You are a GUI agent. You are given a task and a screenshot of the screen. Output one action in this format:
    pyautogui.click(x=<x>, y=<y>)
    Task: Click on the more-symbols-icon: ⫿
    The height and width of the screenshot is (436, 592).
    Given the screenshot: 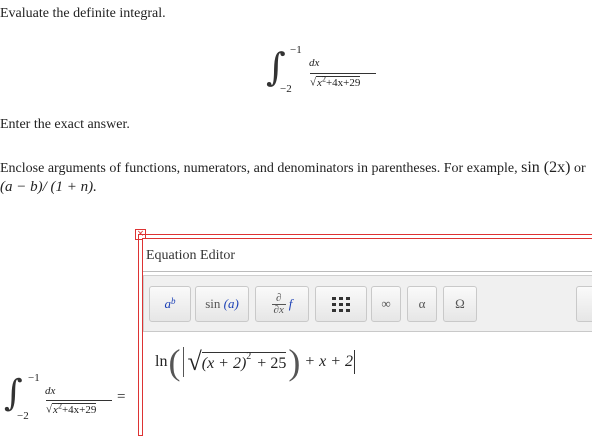 What is the action you would take?
    pyautogui.click(x=584, y=304)
    